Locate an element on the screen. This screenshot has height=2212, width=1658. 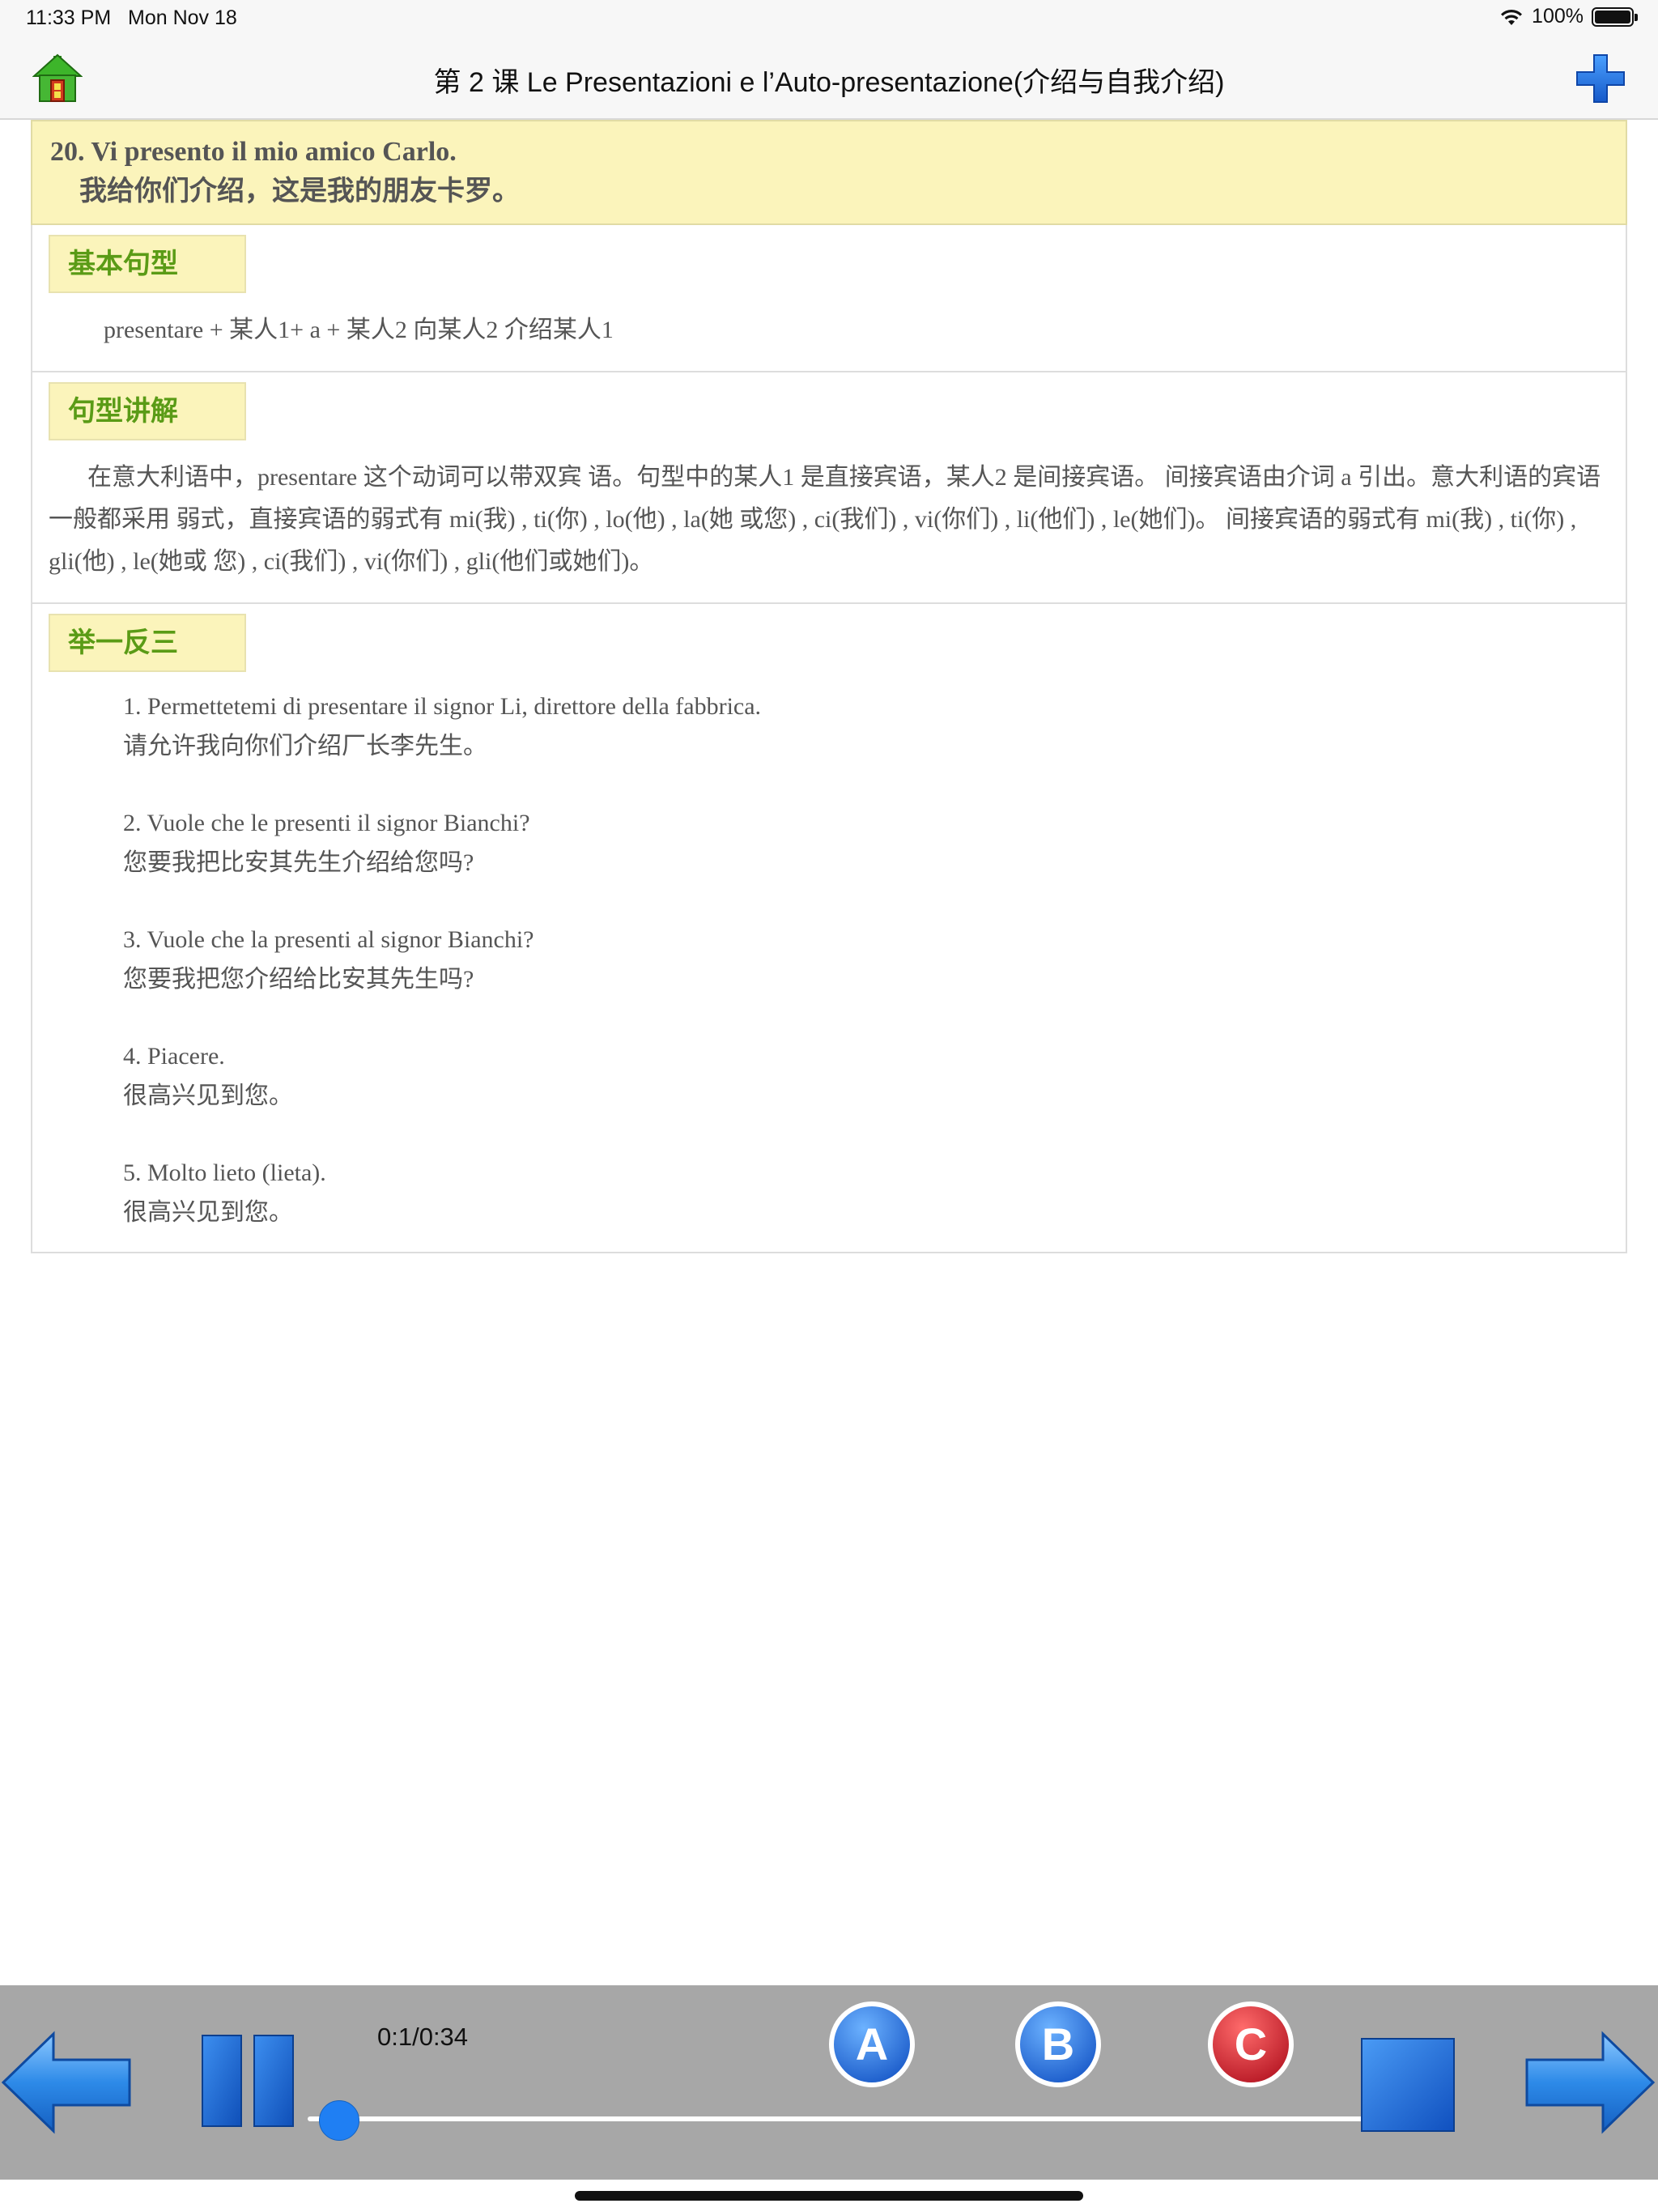
player-toolbar: 0:1/0:34 A B C is located at coordinates (829, 2082).